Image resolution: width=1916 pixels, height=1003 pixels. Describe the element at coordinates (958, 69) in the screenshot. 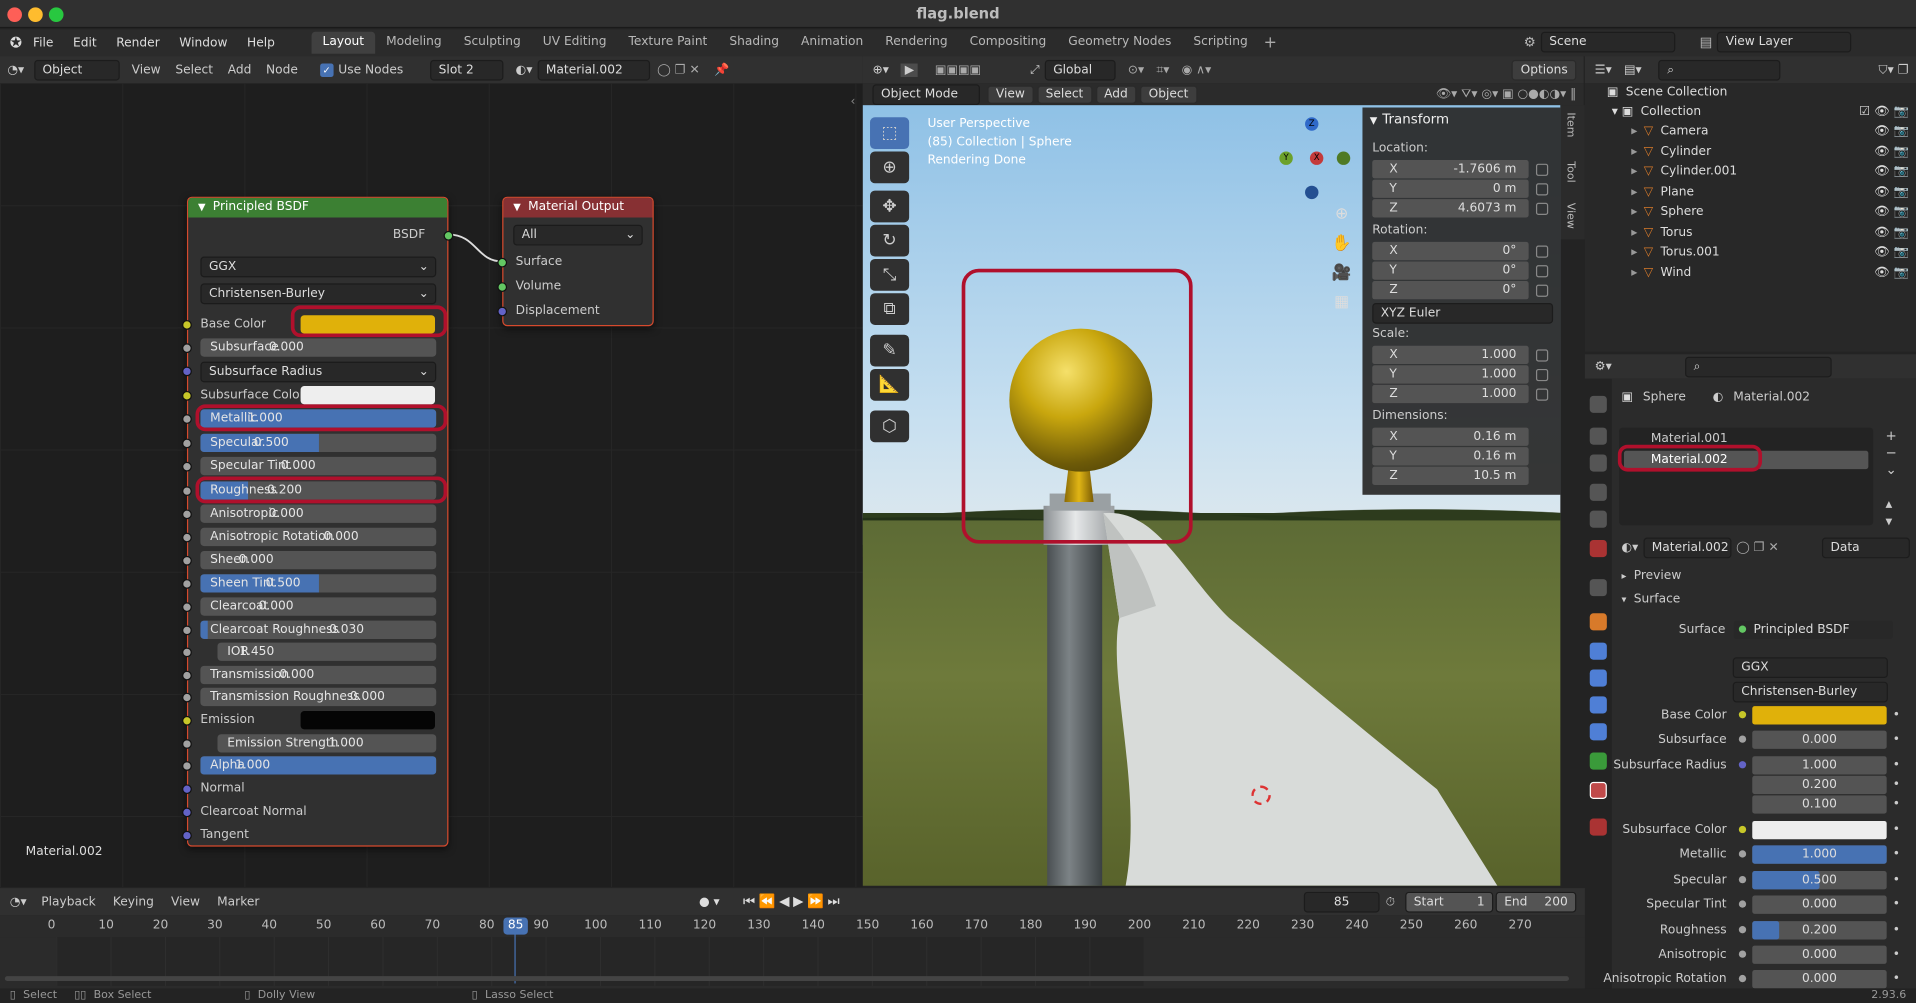

I see `selection-mode-icons: ▣▣▣▣` at that location.